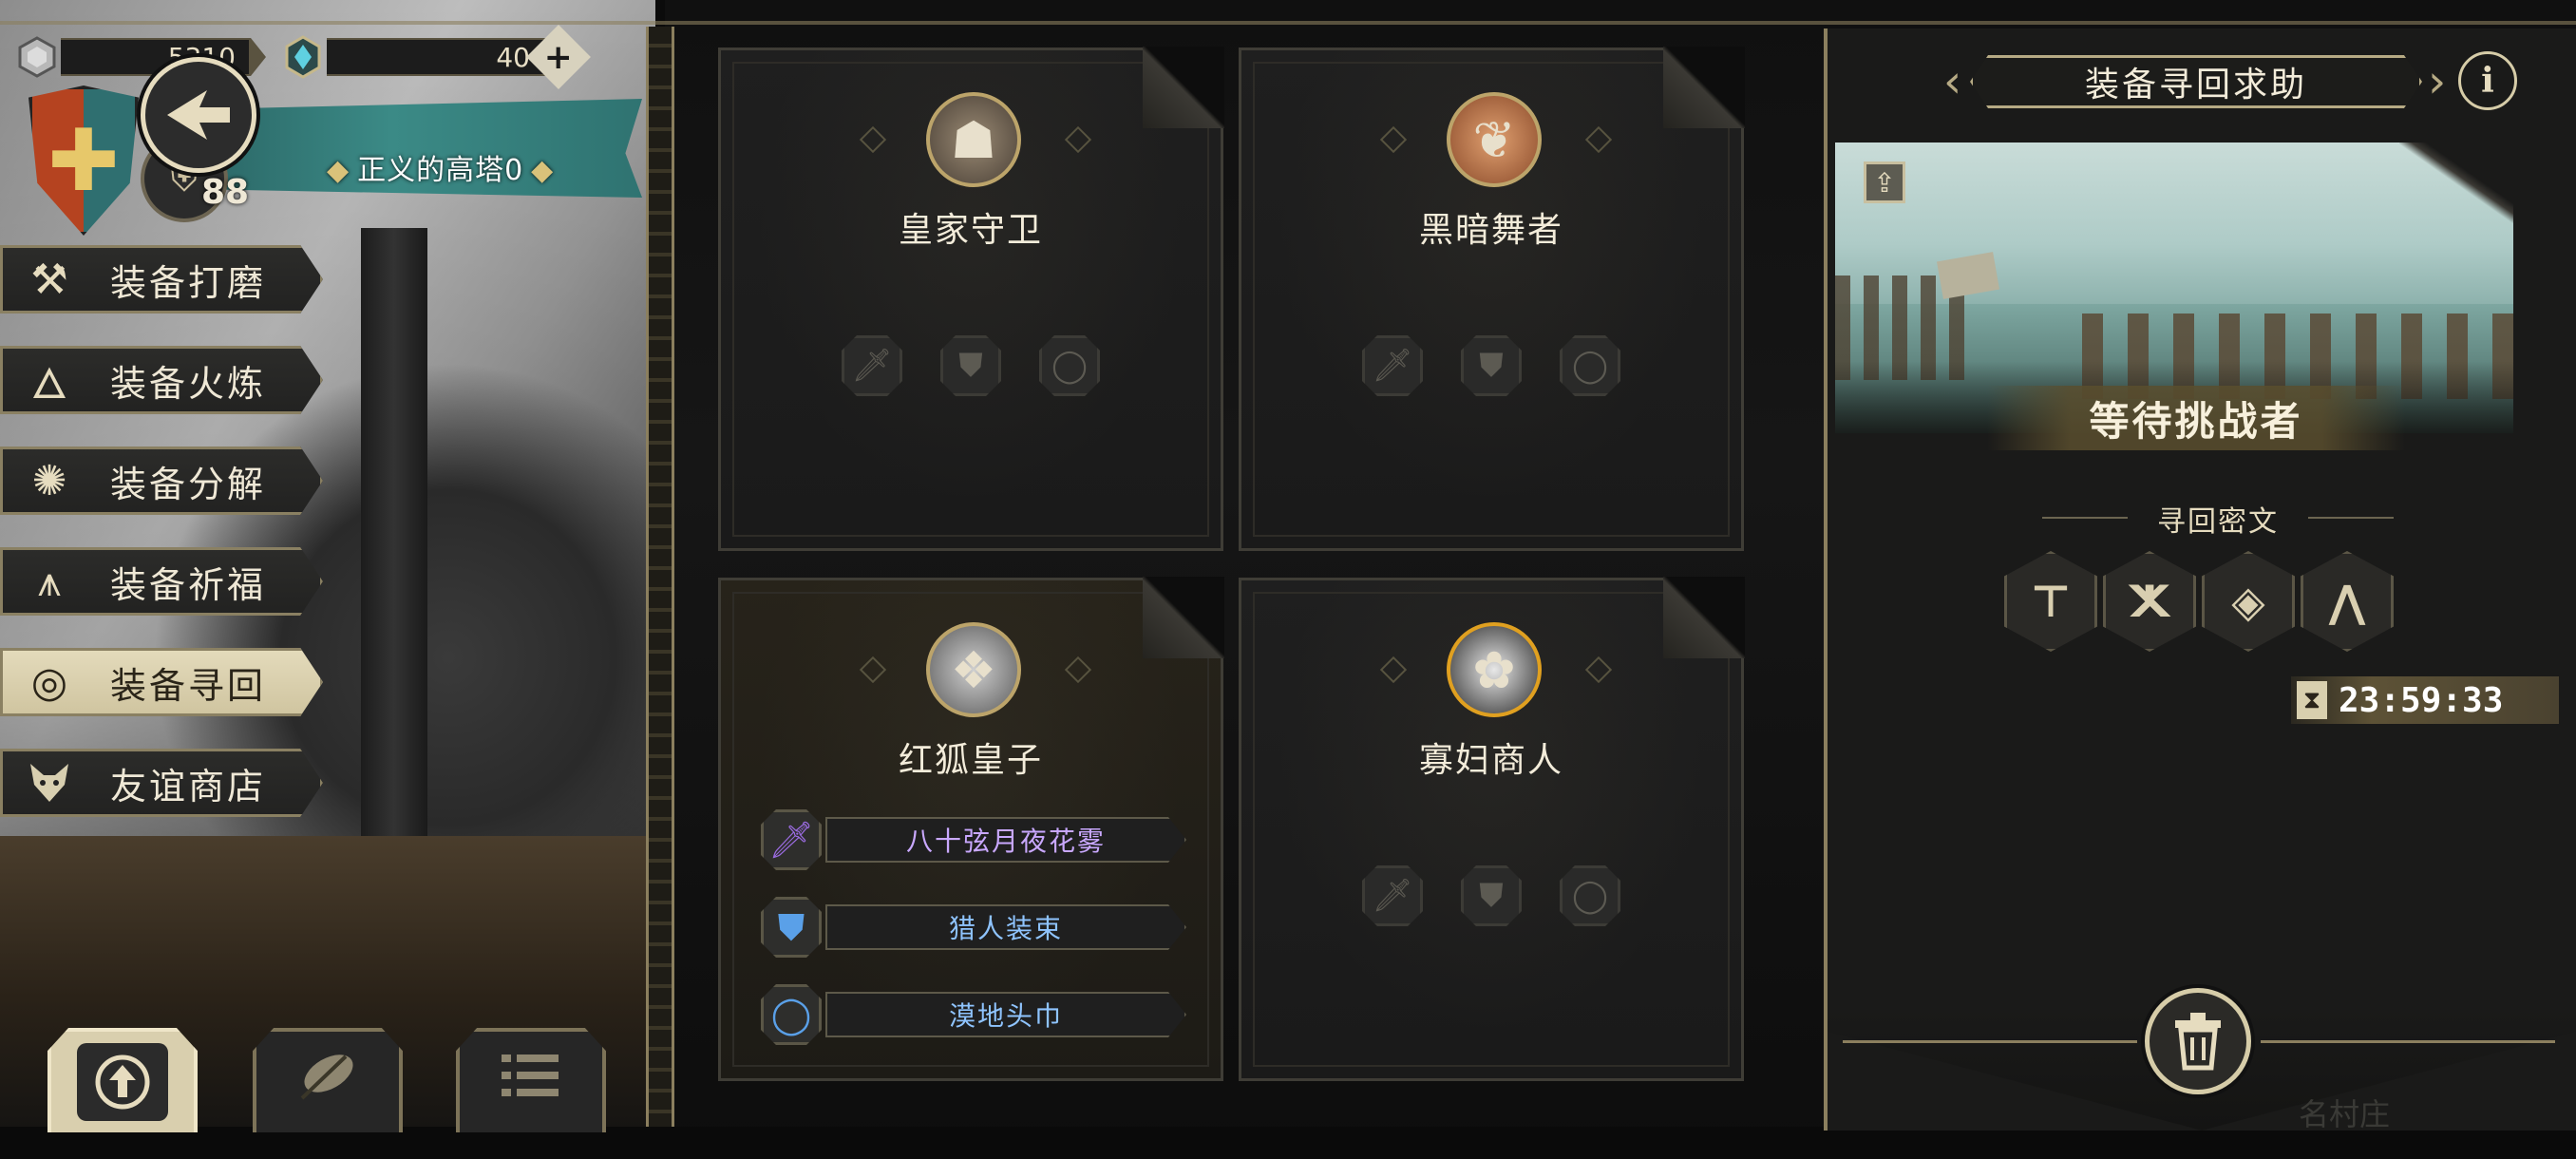 This screenshot has height=1159, width=2576. I want to click on trash-icon, so click(2198, 1042).